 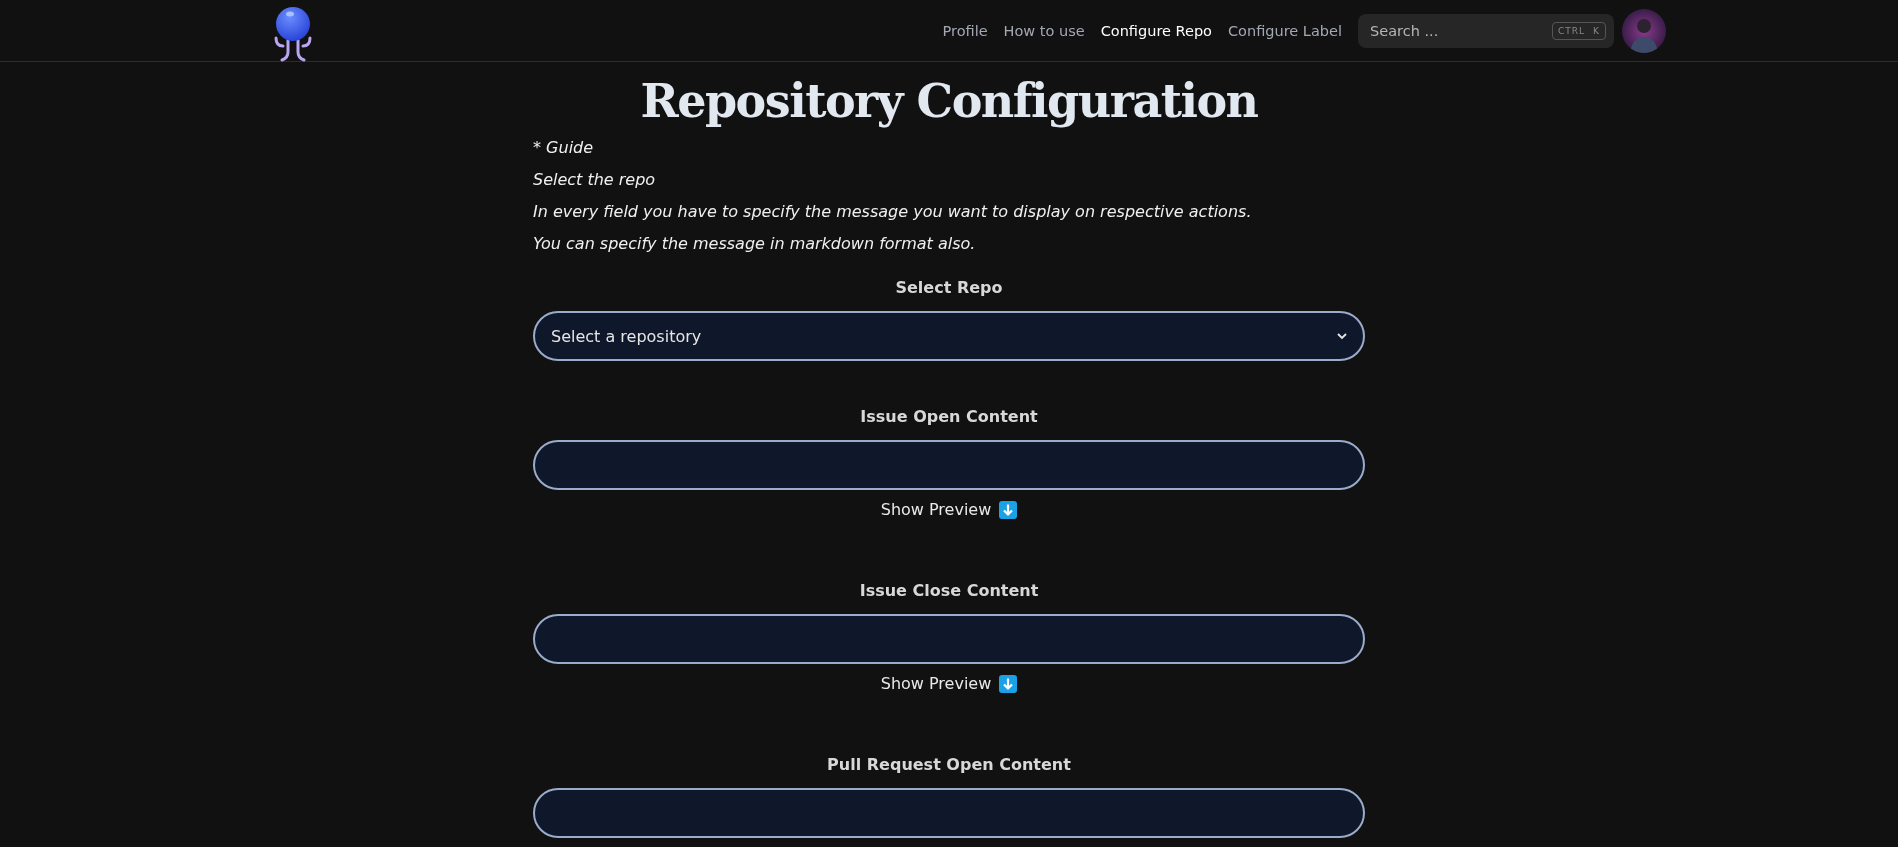 What do you see at coordinates (1579, 30) in the screenshot?
I see `keyboard-shortcut: CTRL K` at bounding box center [1579, 30].